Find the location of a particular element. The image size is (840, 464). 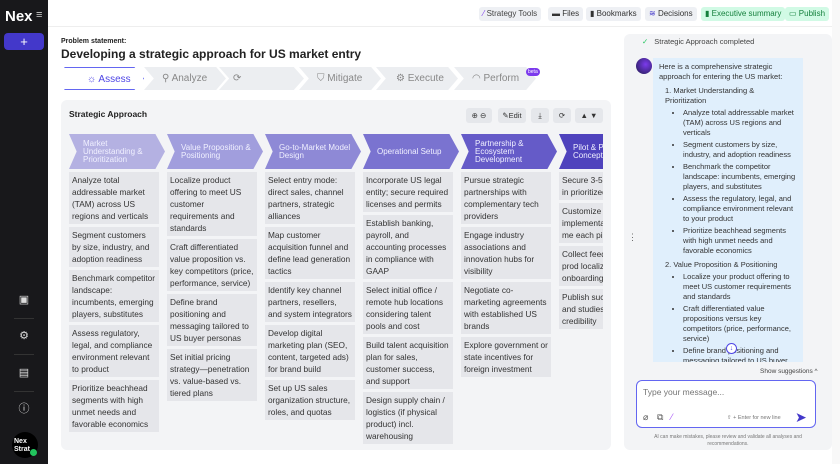

column-header: Go-to-Market Model Design is located at coordinates (313, 151).